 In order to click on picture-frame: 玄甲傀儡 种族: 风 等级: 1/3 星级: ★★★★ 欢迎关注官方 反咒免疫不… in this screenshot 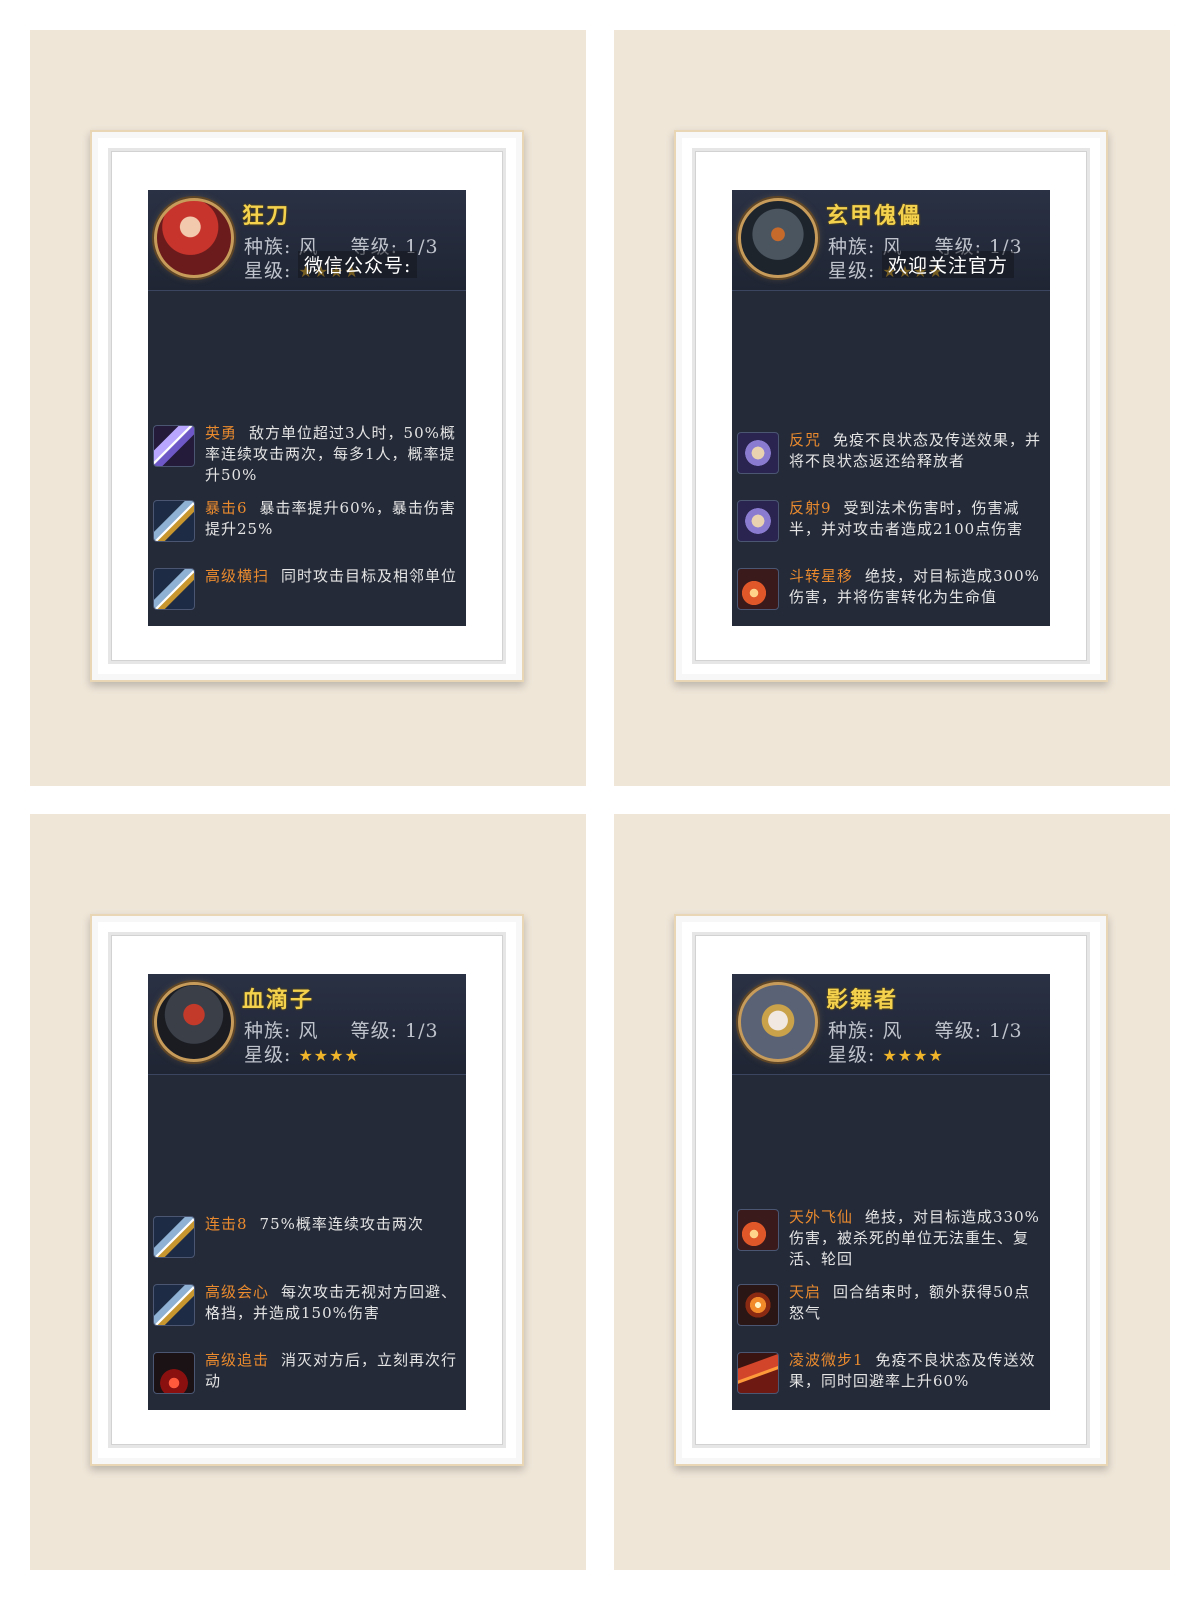, I will do `click(891, 406)`.